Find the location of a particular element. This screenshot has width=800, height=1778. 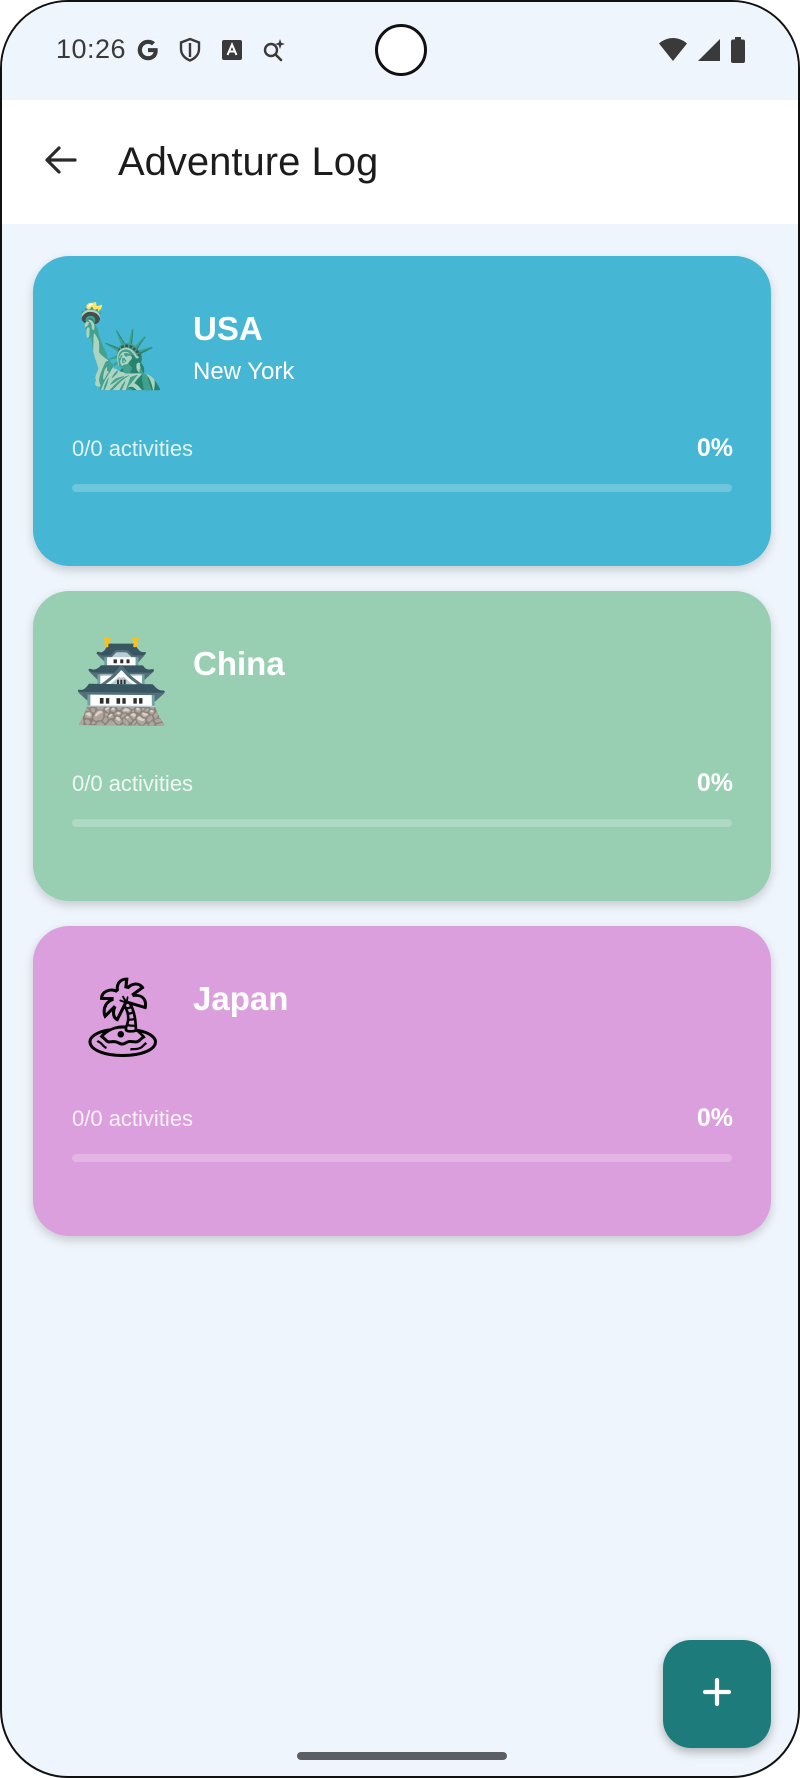

desert-island-icon: 🏝 is located at coordinates (123, 1018).